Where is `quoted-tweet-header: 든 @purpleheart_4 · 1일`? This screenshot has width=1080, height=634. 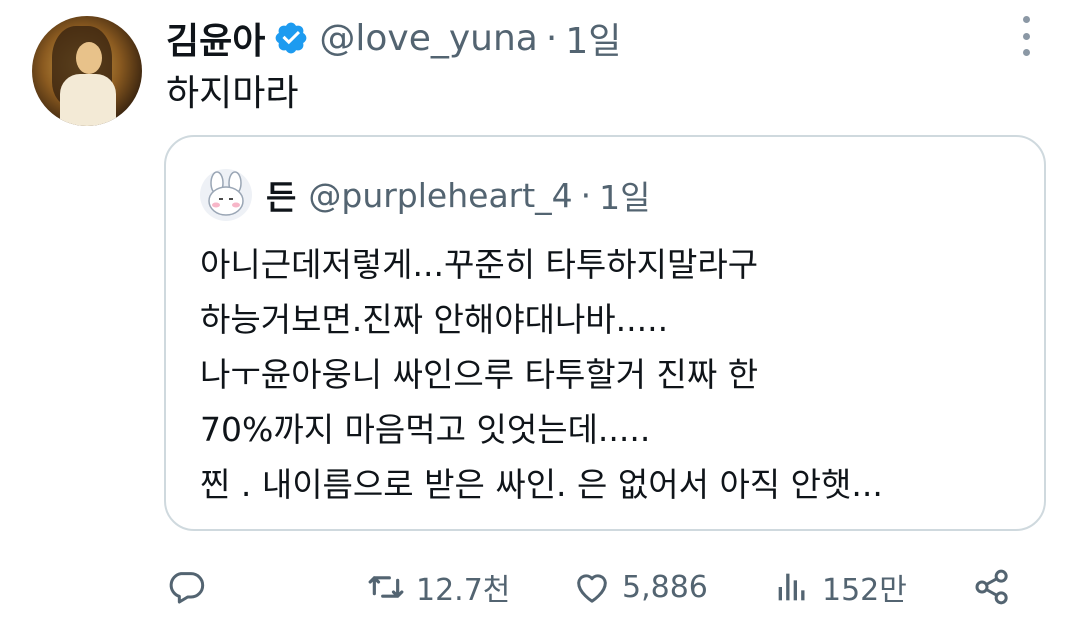
quoted-tweet-header: 든 @purpleheart_4 · 1일 is located at coordinates (425, 195).